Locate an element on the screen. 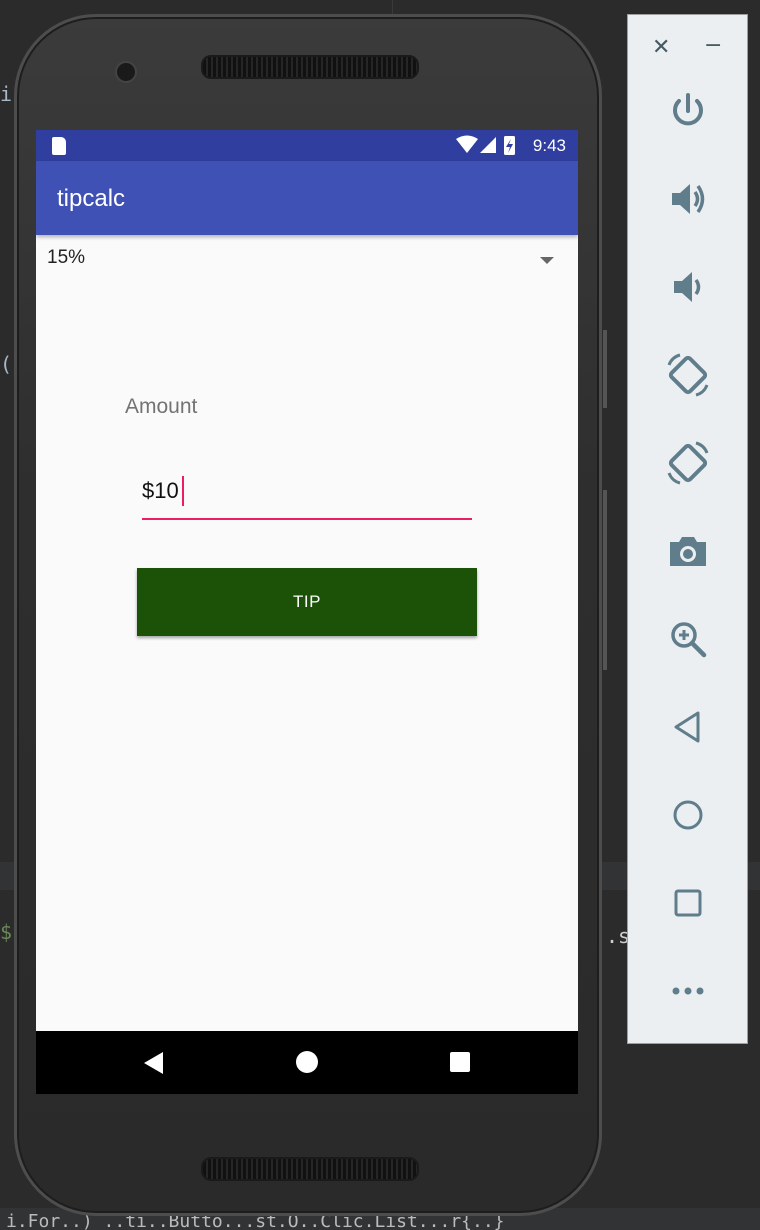 The image size is (760, 1230). zoom-button is located at coordinates (687, 639).